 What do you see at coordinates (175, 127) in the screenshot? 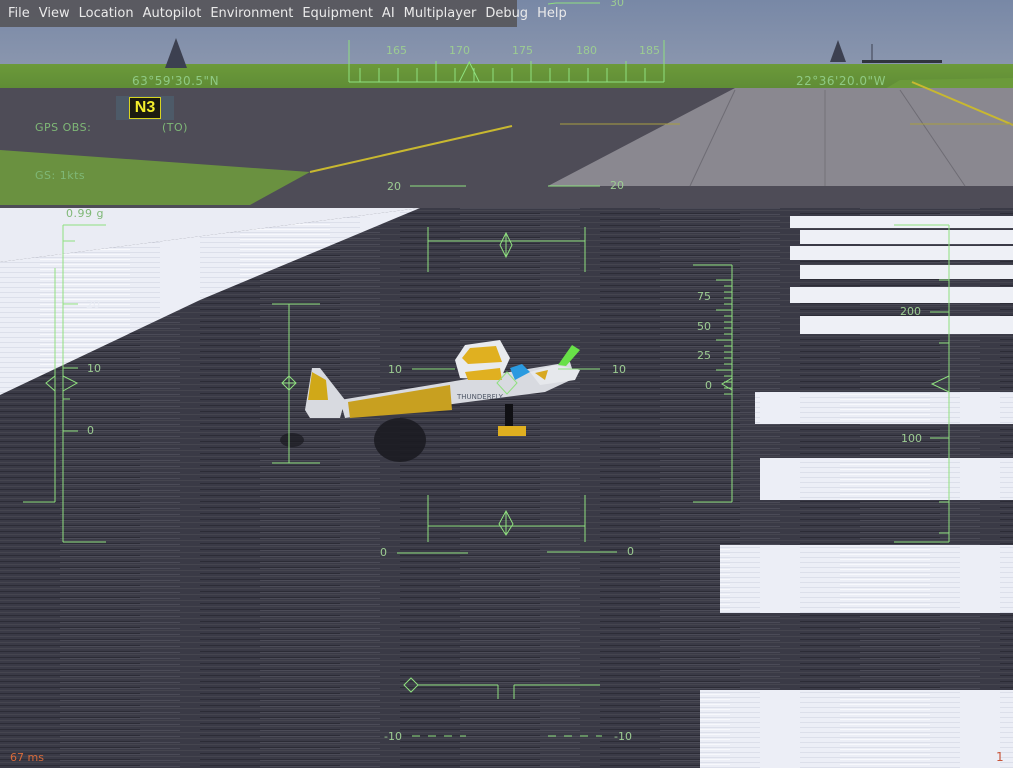
I see `gps-obs-value: (TO)` at bounding box center [175, 127].